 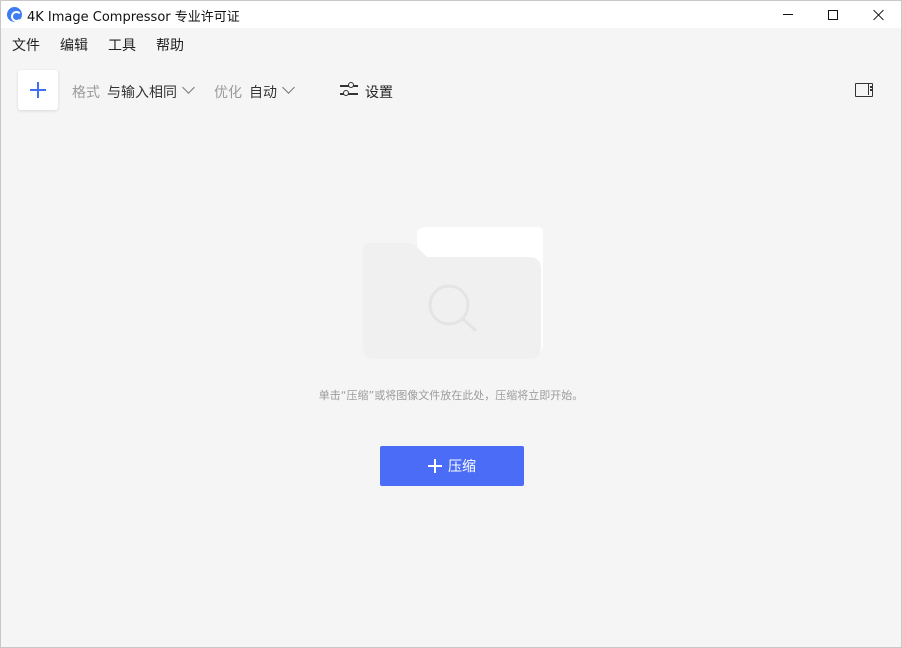 I want to click on minimize-icon, so click(x=788, y=14).